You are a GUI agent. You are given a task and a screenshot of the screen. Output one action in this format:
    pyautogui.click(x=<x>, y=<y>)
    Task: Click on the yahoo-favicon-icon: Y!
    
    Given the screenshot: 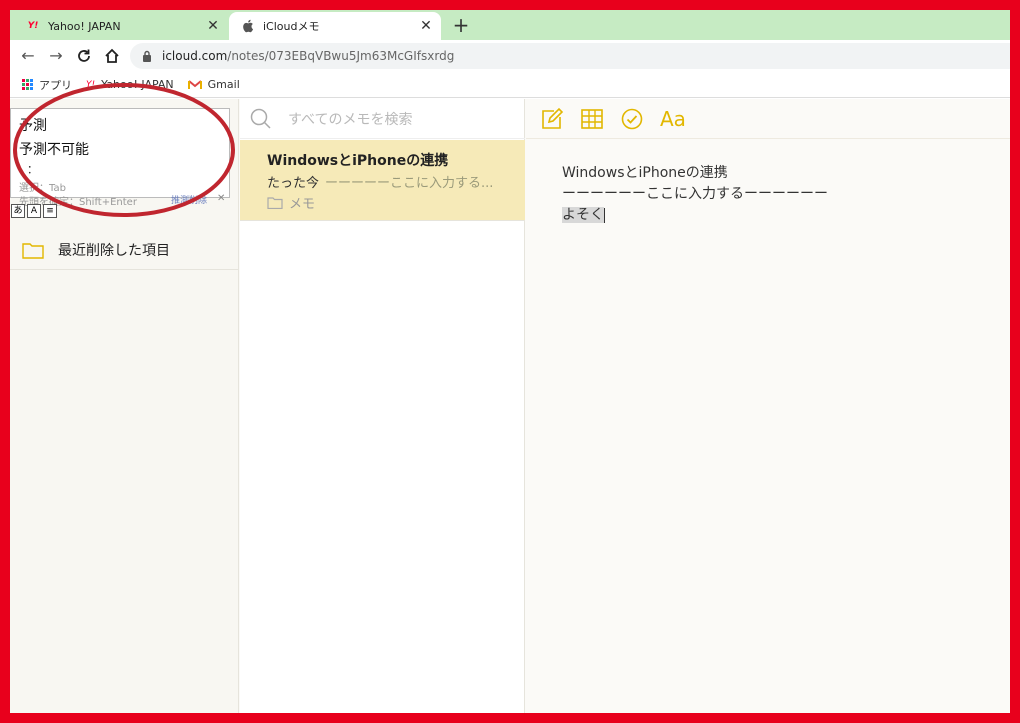 What is the action you would take?
    pyautogui.click(x=33, y=26)
    